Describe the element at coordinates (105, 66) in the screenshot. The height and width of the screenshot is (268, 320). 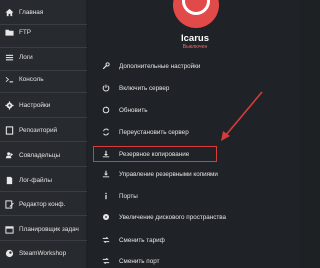
I see `wrench-icon` at that location.